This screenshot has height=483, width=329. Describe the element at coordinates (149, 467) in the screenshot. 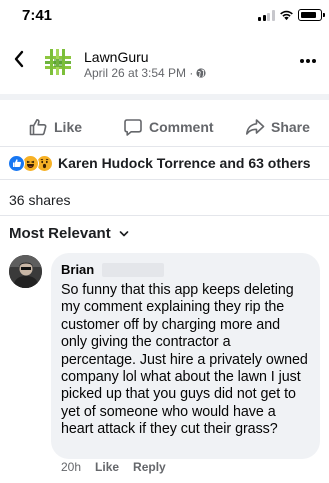

I see `comment-reply-button: Reply` at that location.